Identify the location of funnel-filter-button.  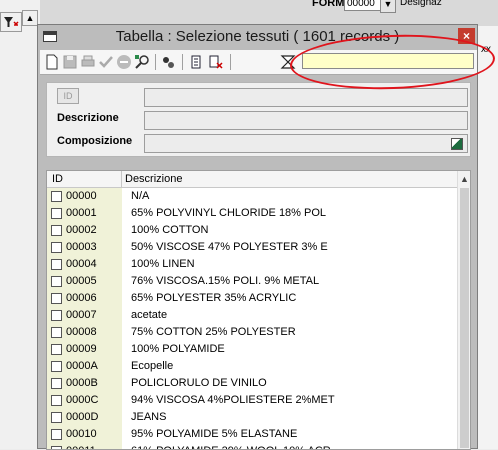
(11, 22).